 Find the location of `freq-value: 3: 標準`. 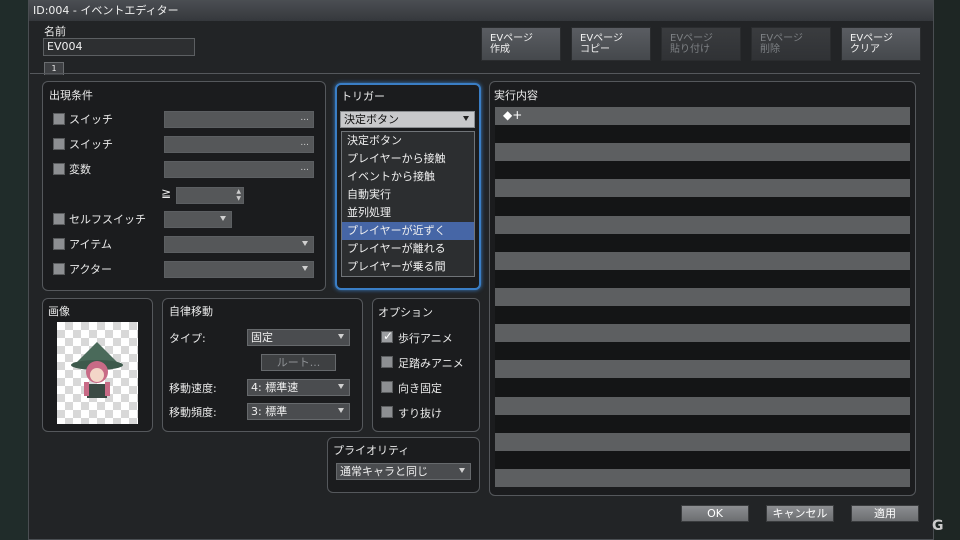

freq-value: 3: 標準 is located at coordinates (269, 411).